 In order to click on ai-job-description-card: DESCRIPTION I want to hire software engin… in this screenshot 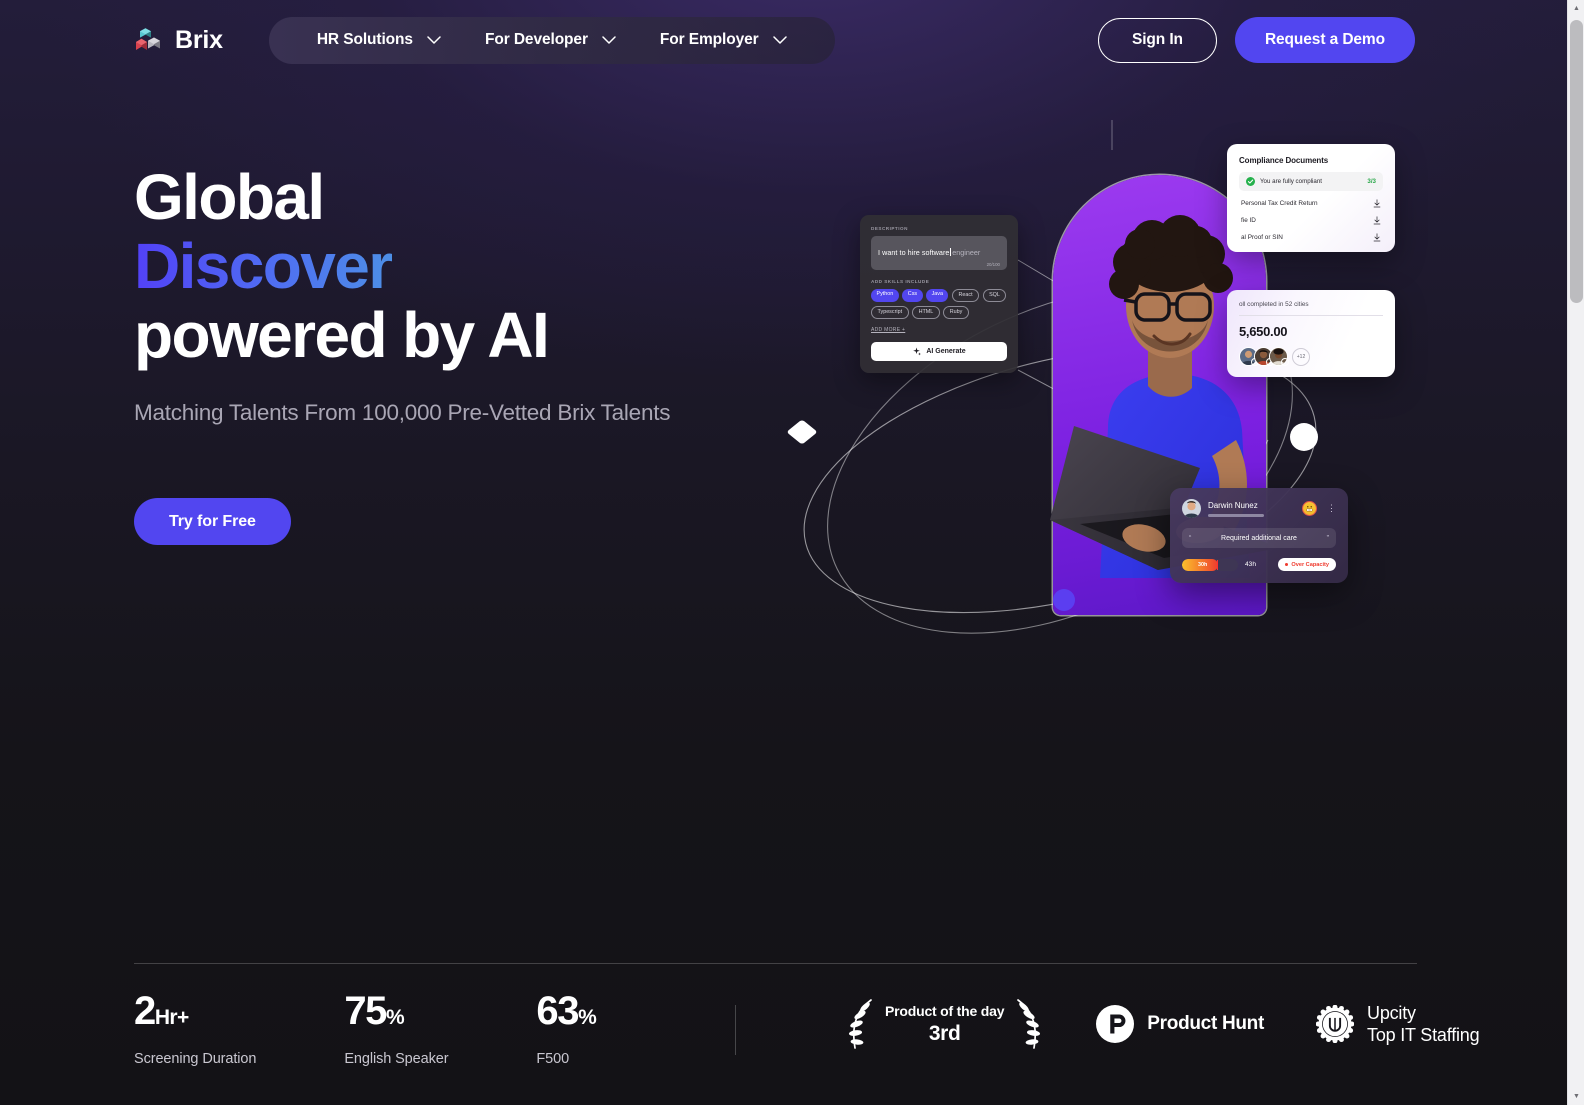, I will do `click(939, 294)`.